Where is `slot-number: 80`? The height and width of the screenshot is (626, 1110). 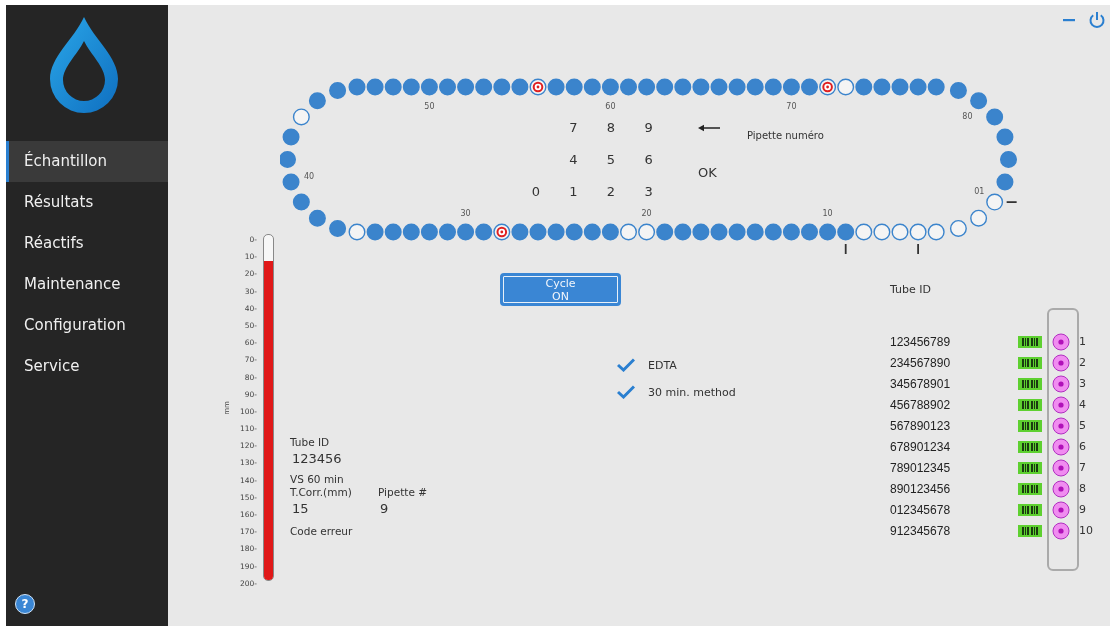
slot-number: 80 is located at coordinates (967, 117).